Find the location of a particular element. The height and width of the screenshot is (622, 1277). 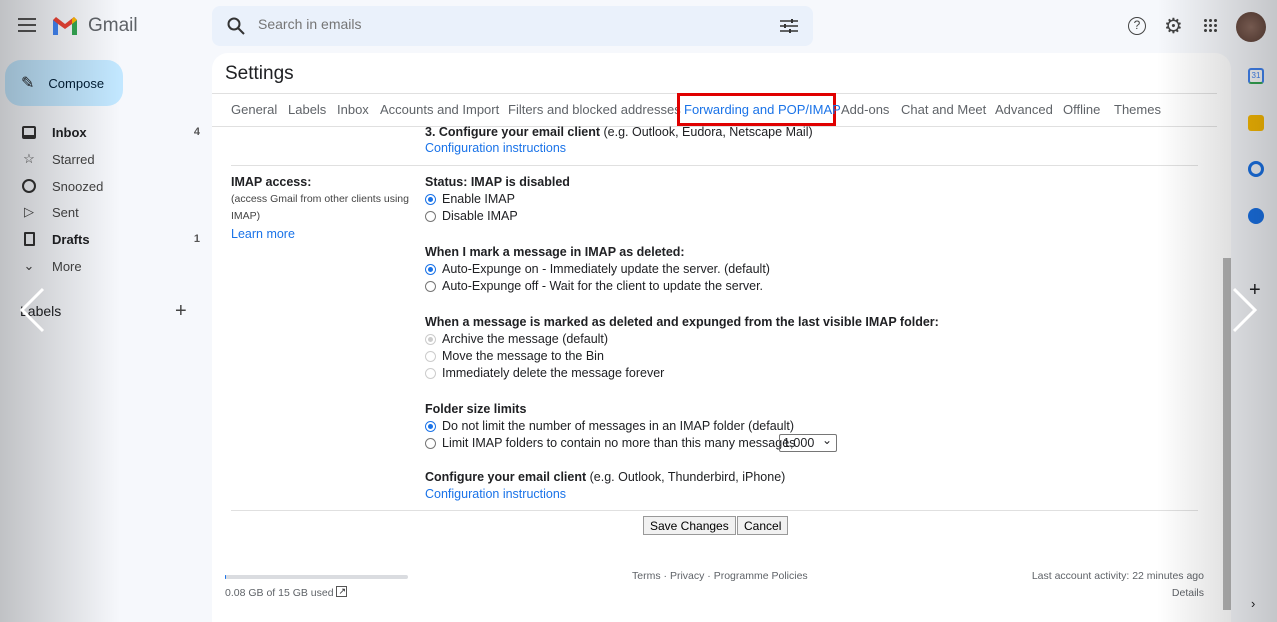

folder-limit-select: 1,000 ⌄ is located at coordinates (808, 442).